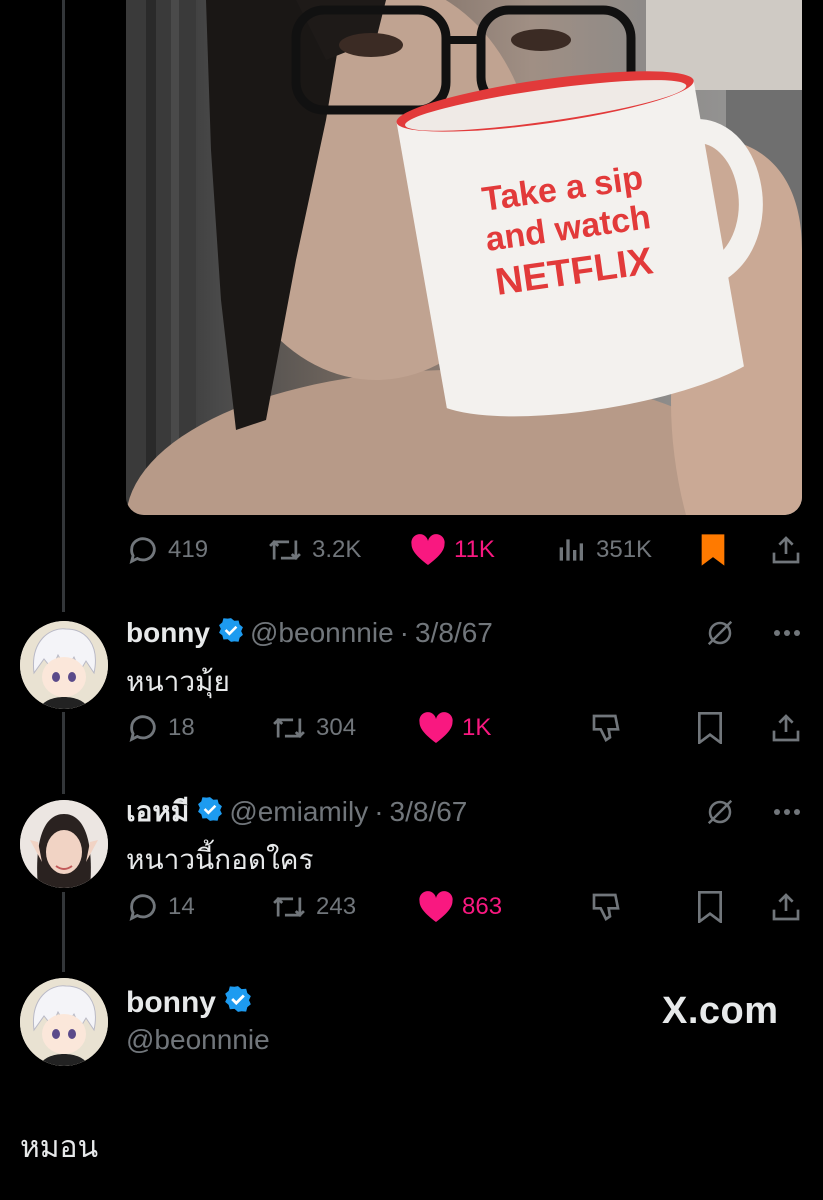 Image resolution: width=823 pixels, height=1200 pixels. Describe the element at coordinates (571, 550) in the screenshot. I see `views-icon` at that location.